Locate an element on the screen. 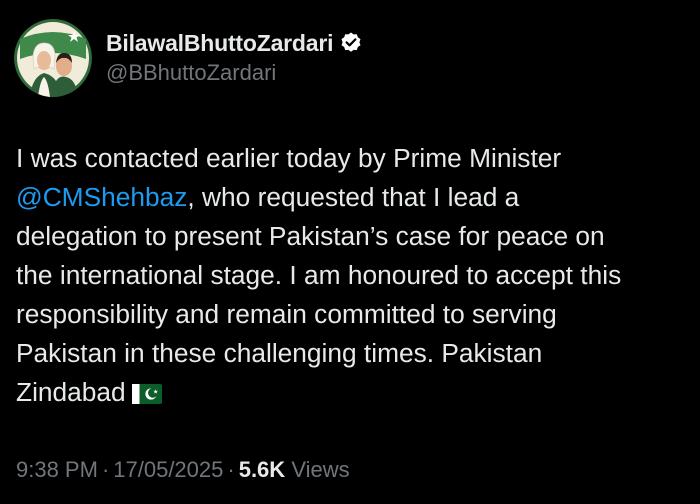  tweet-text-line: @CMShehbaz, who requested that I lead a is located at coordinates (356, 197).